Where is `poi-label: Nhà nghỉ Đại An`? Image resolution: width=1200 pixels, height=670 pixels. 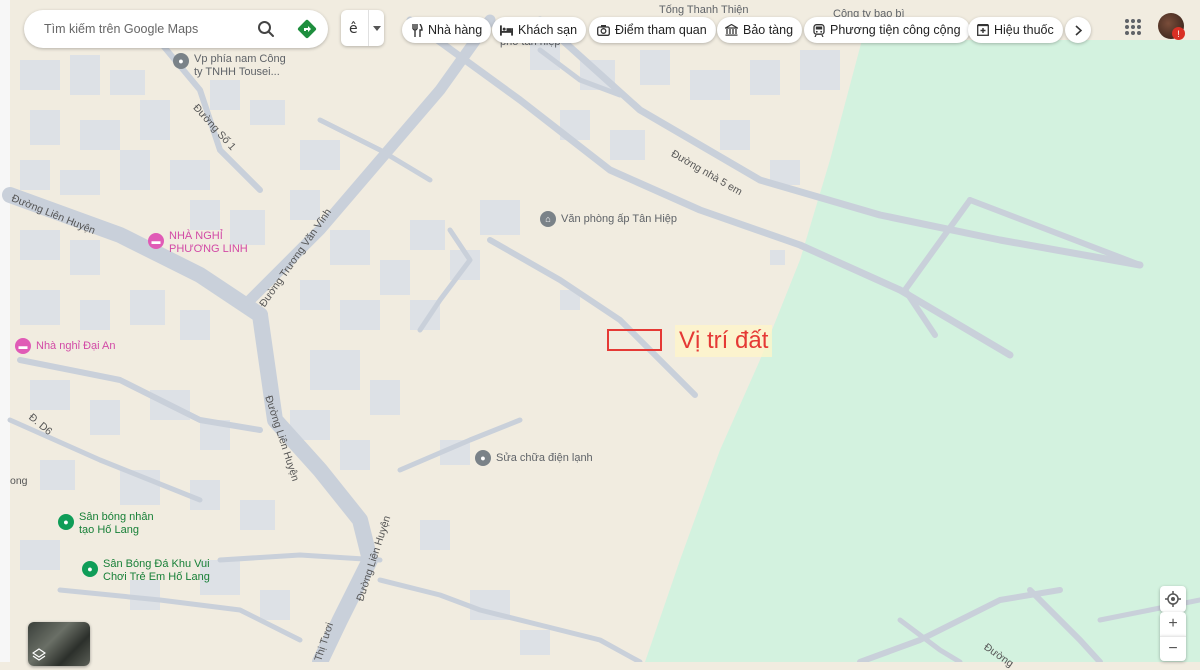 poi-label: Nhà nghỉ Đại An is located at coordinates (76, 346).